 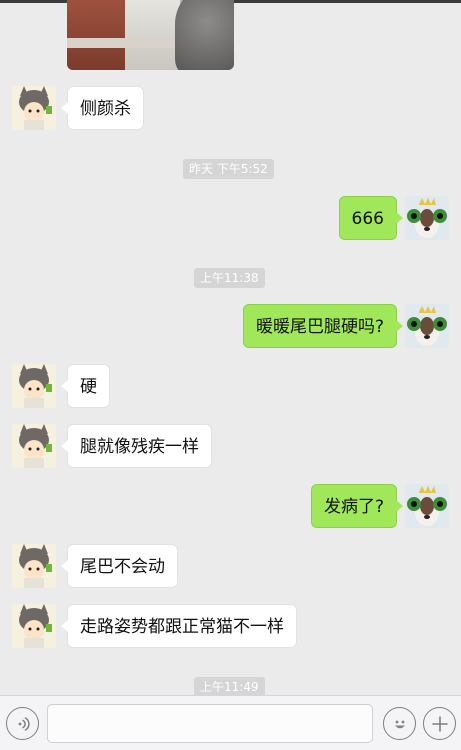 I want to click on plus-icon, so click(x=439, y=723).